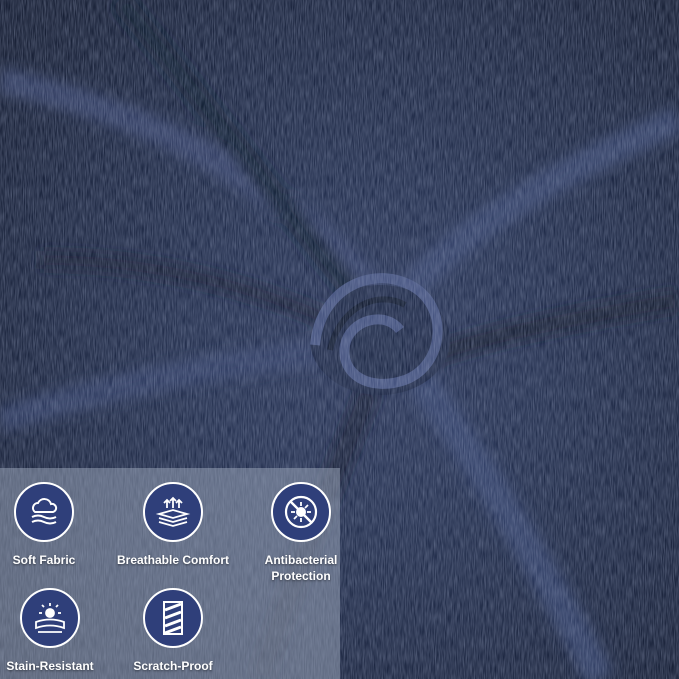 Image resolution: width=679 pixels, height=679 pixels. Describe the element at coordinates (173, 512) in the screenshot. I see `breathable-layers-icon` at that location.